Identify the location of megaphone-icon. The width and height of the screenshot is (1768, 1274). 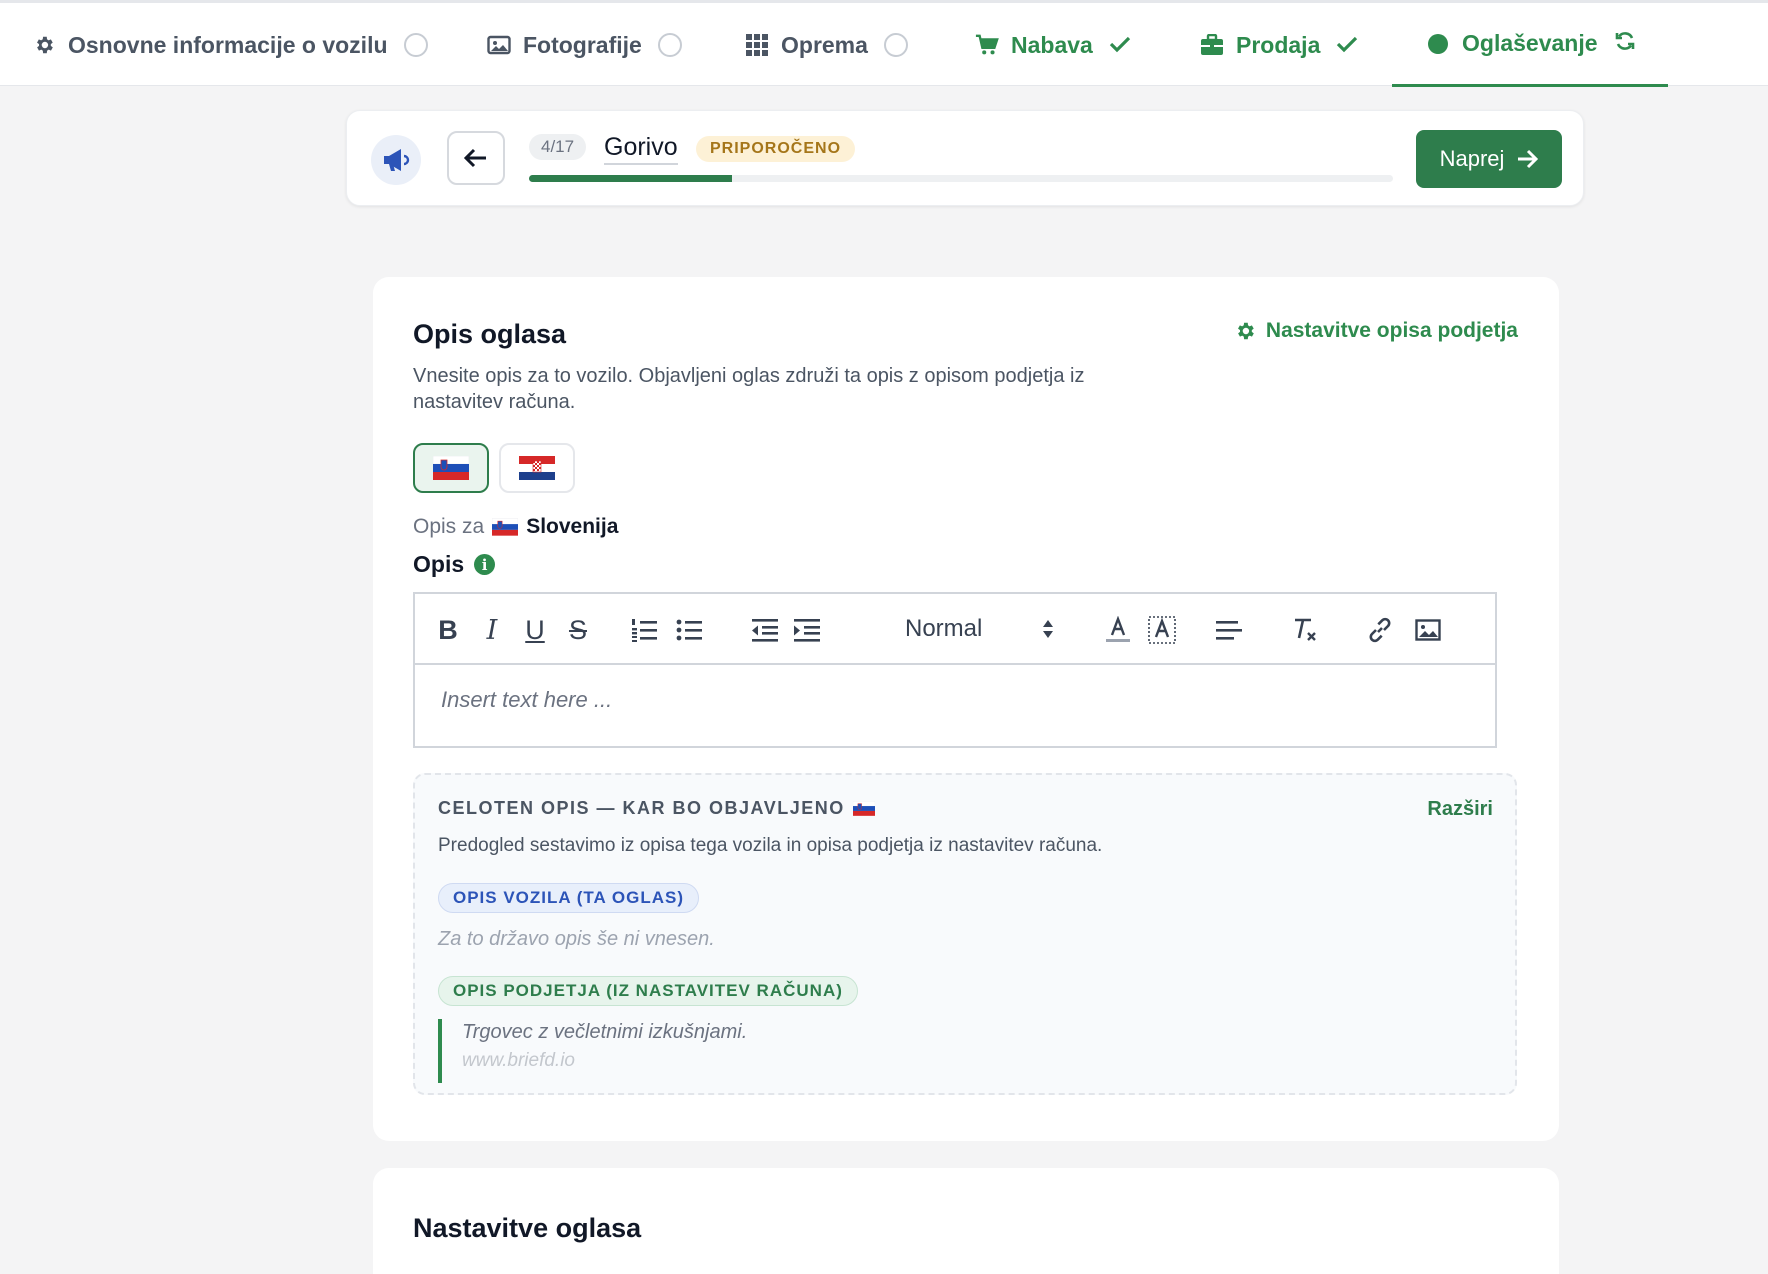
(396, 160).